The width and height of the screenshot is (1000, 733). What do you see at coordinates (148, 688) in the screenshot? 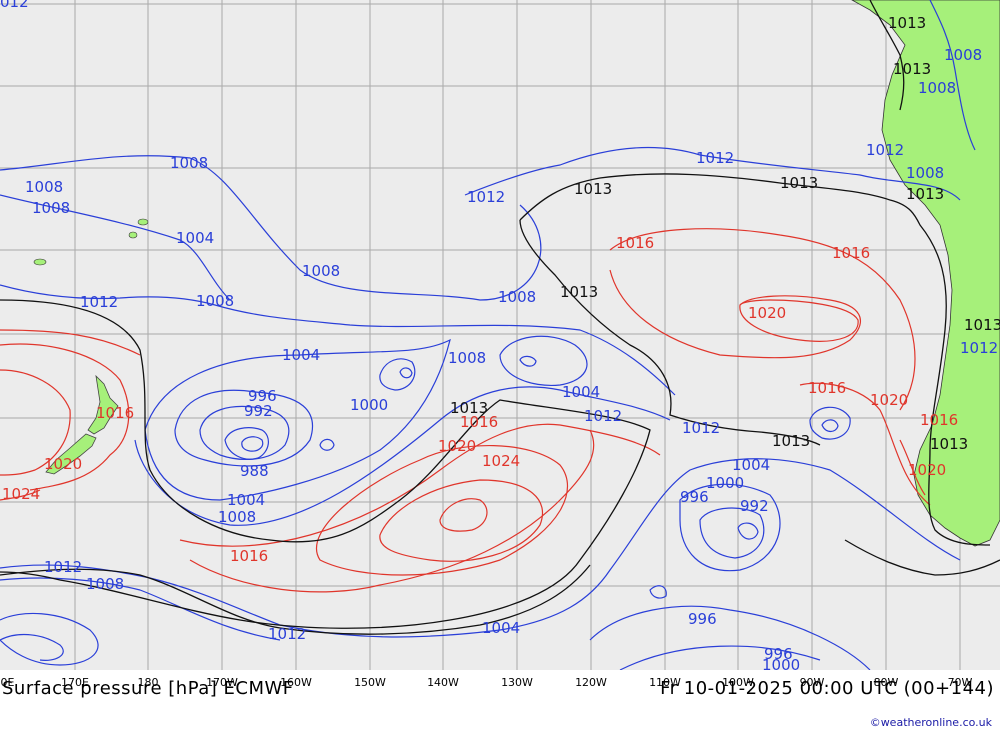
I see `map-title: Surface pressure [hPa] ECMWF` at bounding box center [148, 688].